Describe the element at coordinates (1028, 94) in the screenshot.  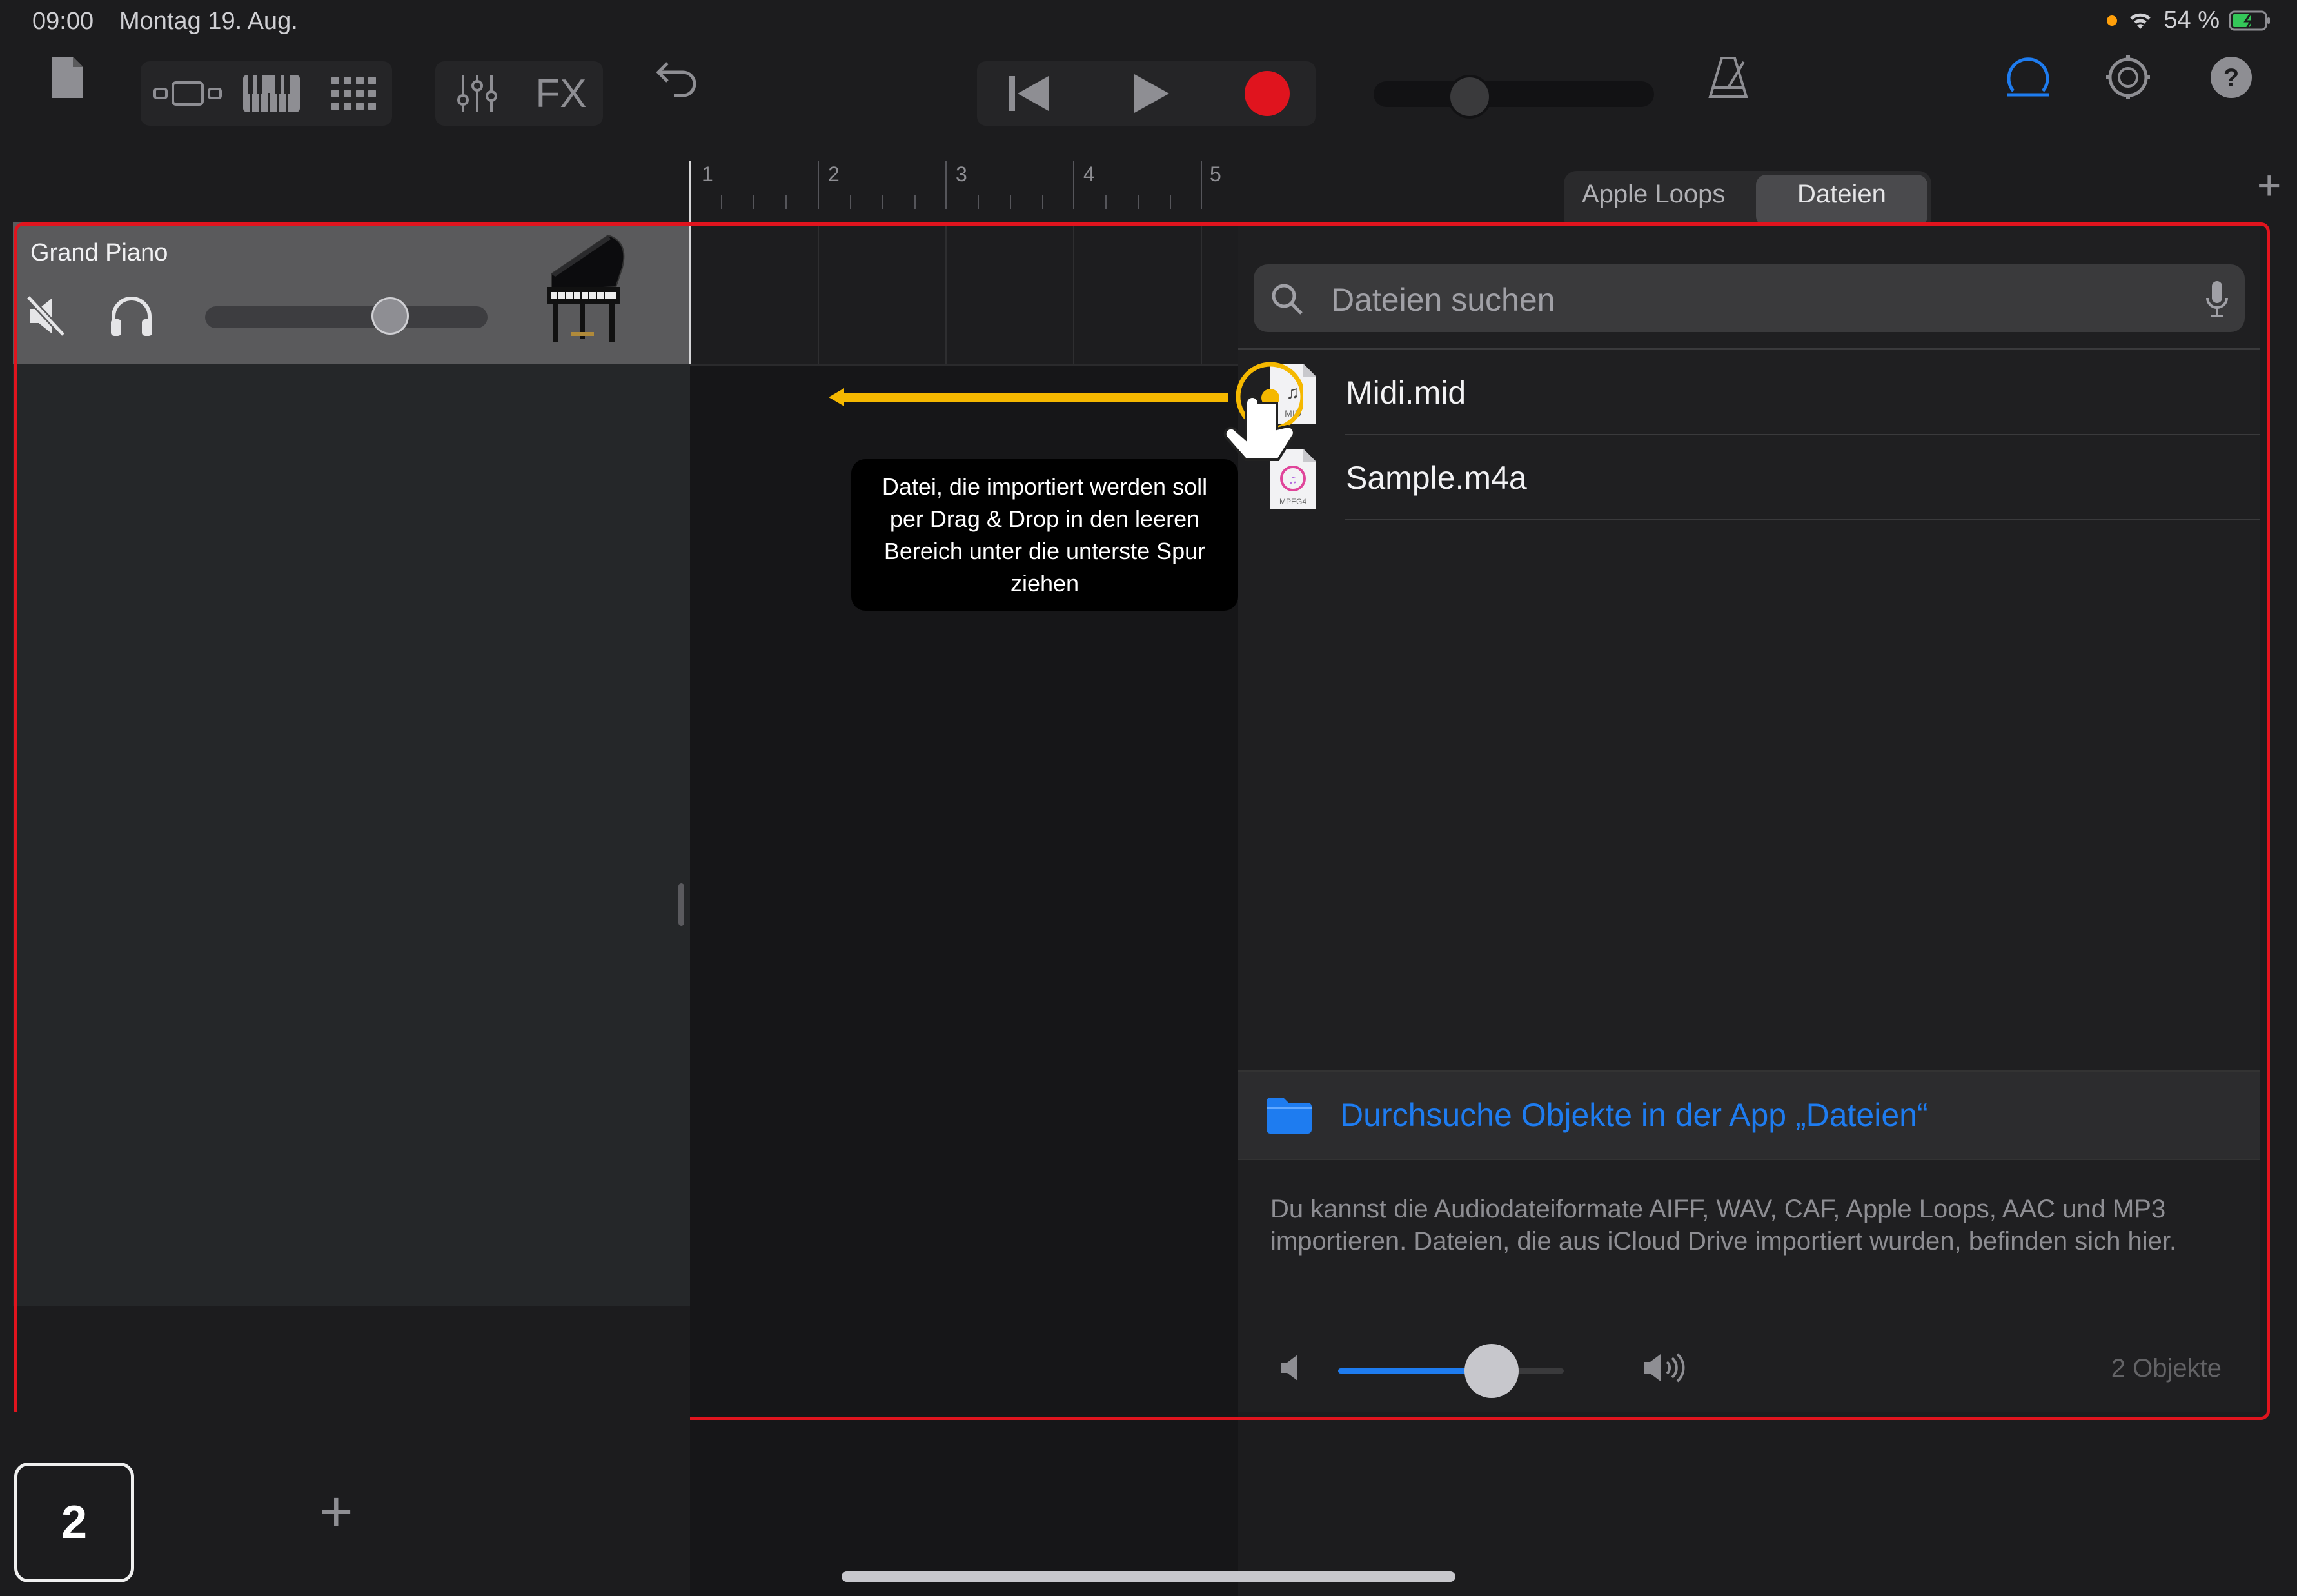
I see `rewind-icon` at that location.